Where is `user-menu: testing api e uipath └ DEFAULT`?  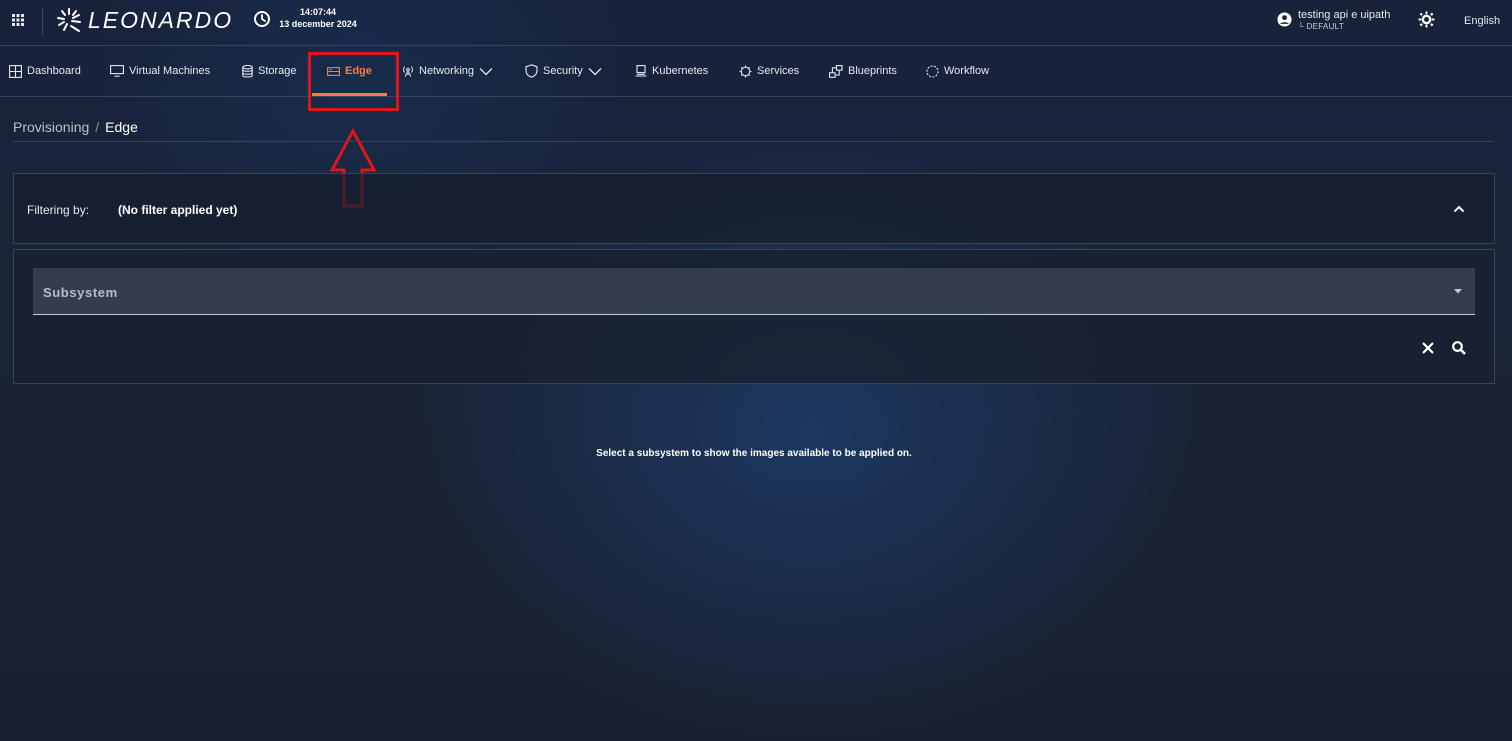
user-menu: testing api e uipath └ DEFAULT is located at coordinates (1333, 20).